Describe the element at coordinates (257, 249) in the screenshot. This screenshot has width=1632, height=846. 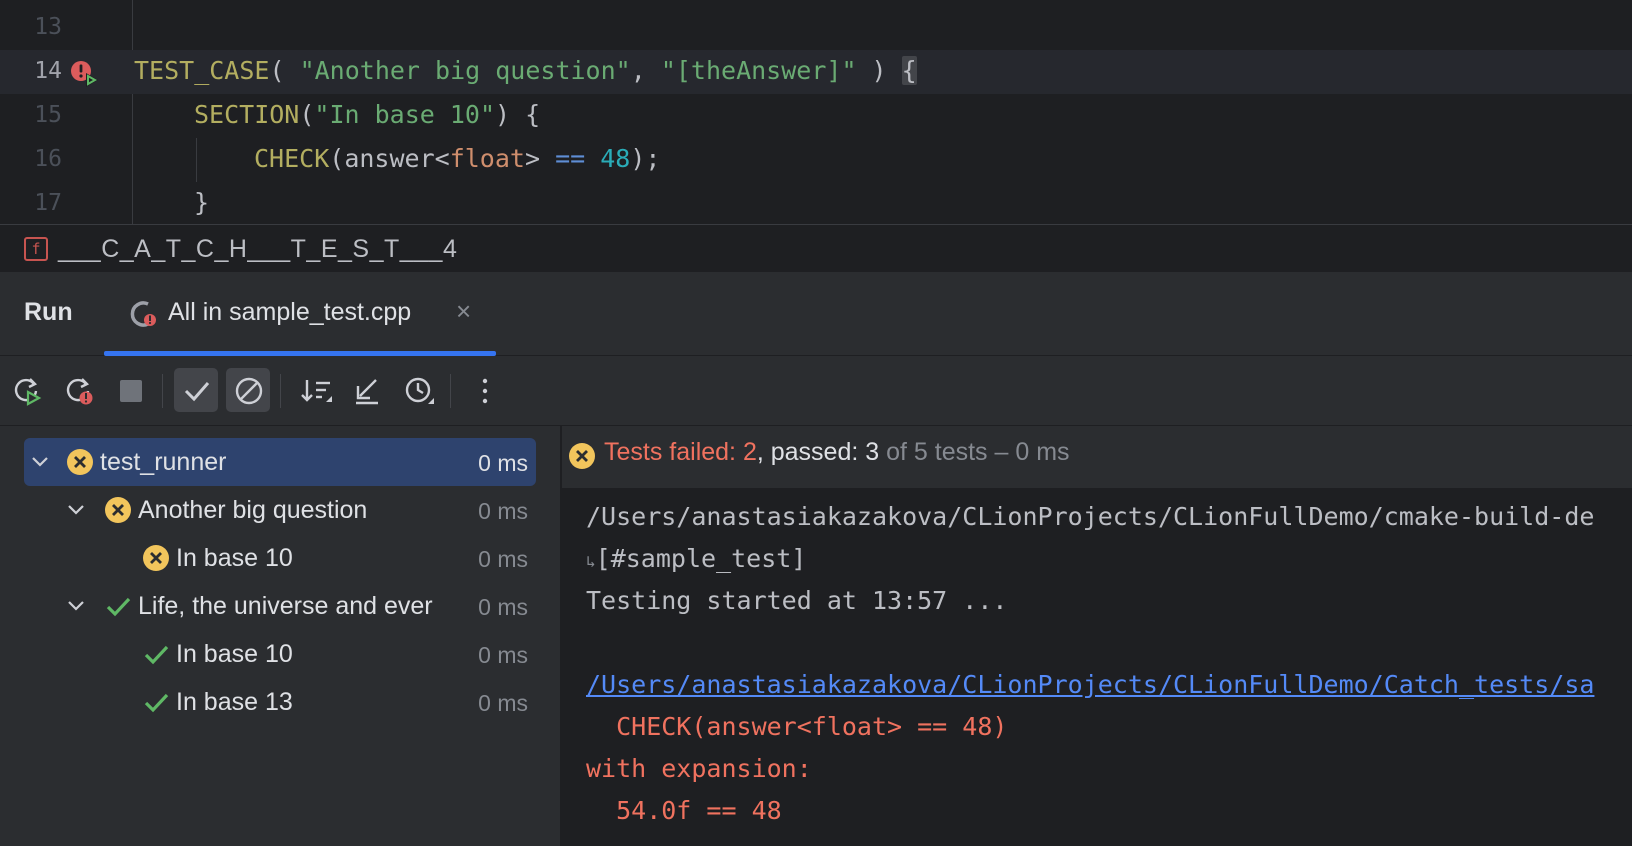
I see `breadcrumb-function: ___C_A_T_C_H___T_E_S_T___4` at that location.